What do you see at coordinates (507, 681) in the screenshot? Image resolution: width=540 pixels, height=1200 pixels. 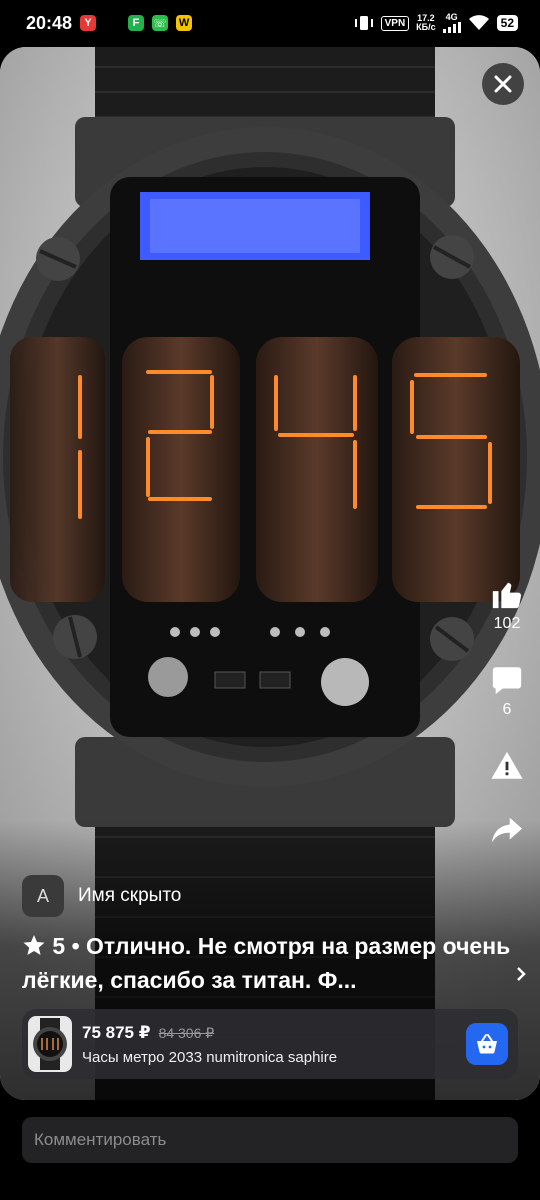 I see `comment-icon` at bounding box center [507, 681].